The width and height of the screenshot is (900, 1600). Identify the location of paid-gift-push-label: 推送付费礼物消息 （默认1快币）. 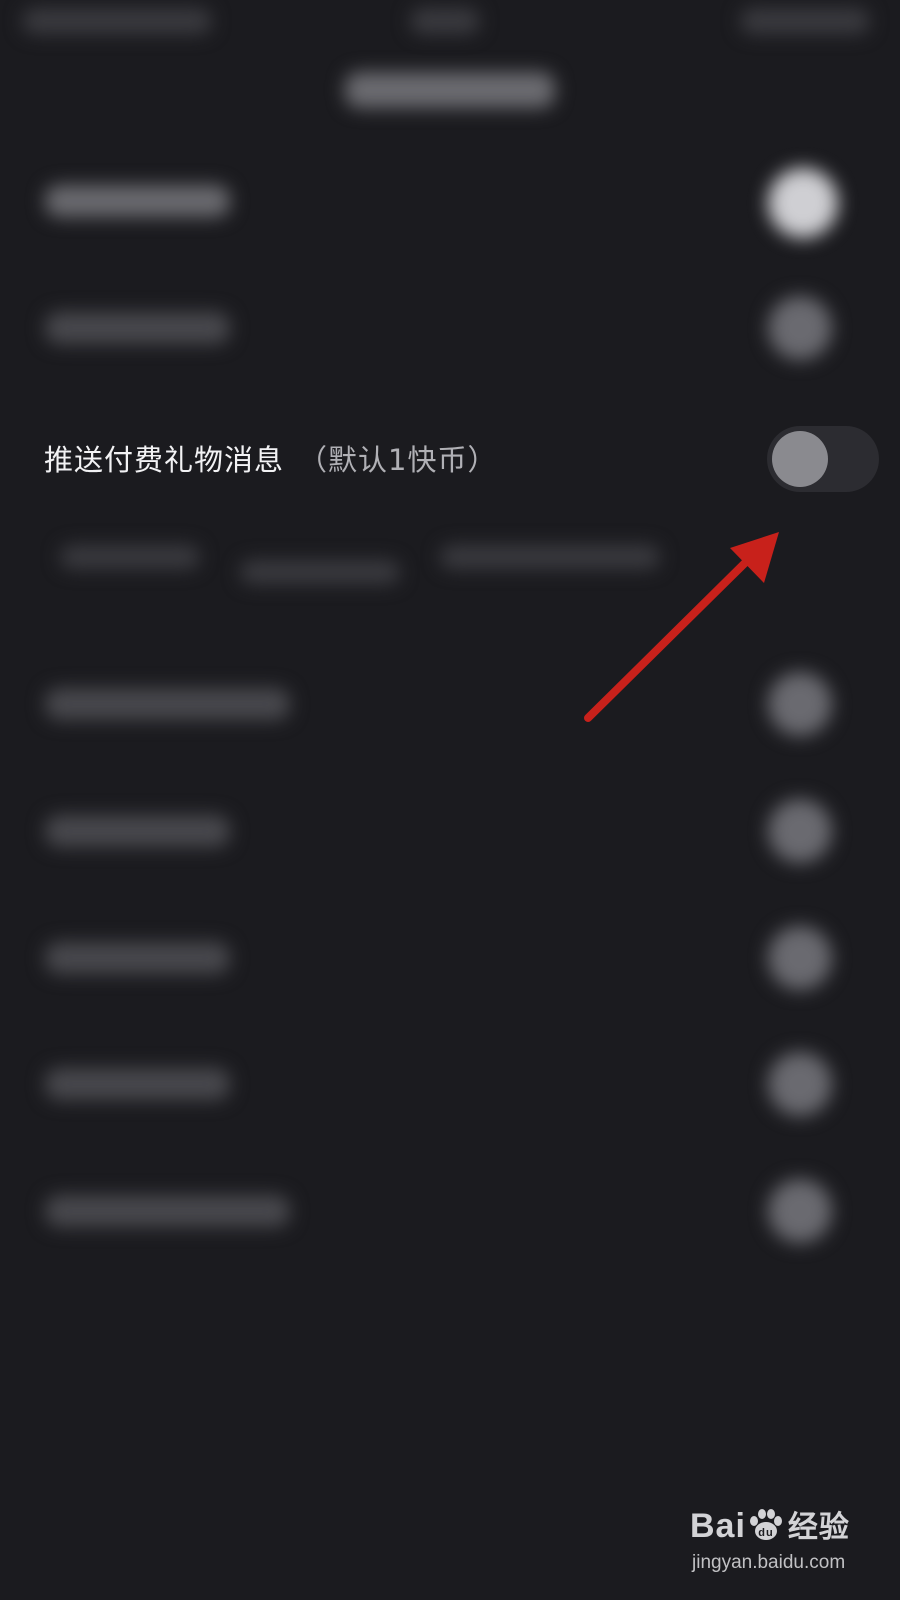
(270, 460).